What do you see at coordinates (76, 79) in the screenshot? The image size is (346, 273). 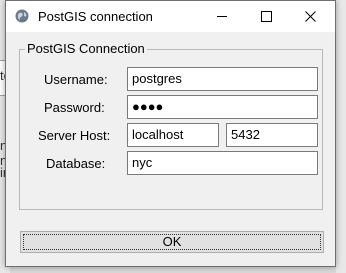 I see `username-label: Username:` at bounding box center [76, 79].